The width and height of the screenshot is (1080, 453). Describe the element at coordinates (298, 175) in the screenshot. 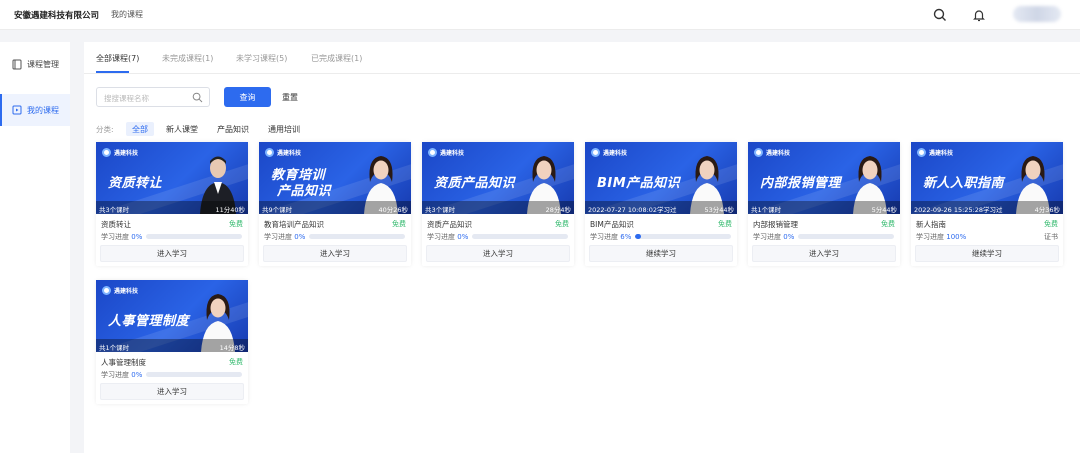

I see `banner-title: 教育培训` at that location.